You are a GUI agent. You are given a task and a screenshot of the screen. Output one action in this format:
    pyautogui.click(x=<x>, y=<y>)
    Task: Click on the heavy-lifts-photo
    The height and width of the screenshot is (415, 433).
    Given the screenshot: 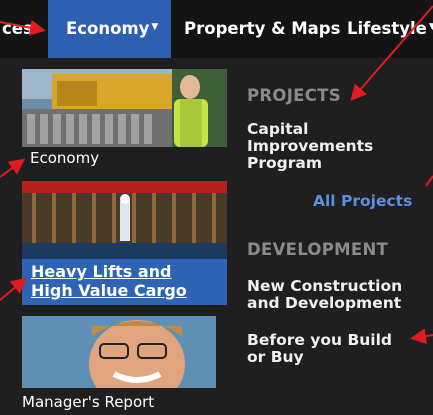 What is the action you would take?
    pyautogui.click(x=124, y=220)
    